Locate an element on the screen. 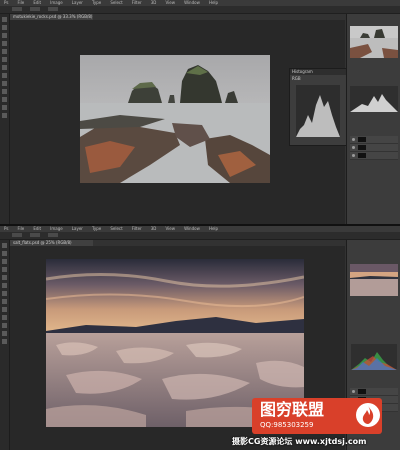 The height and width of the screenshot is (450, 400). qq-number: QQ:985303259 is located at coordinates (287, 425).